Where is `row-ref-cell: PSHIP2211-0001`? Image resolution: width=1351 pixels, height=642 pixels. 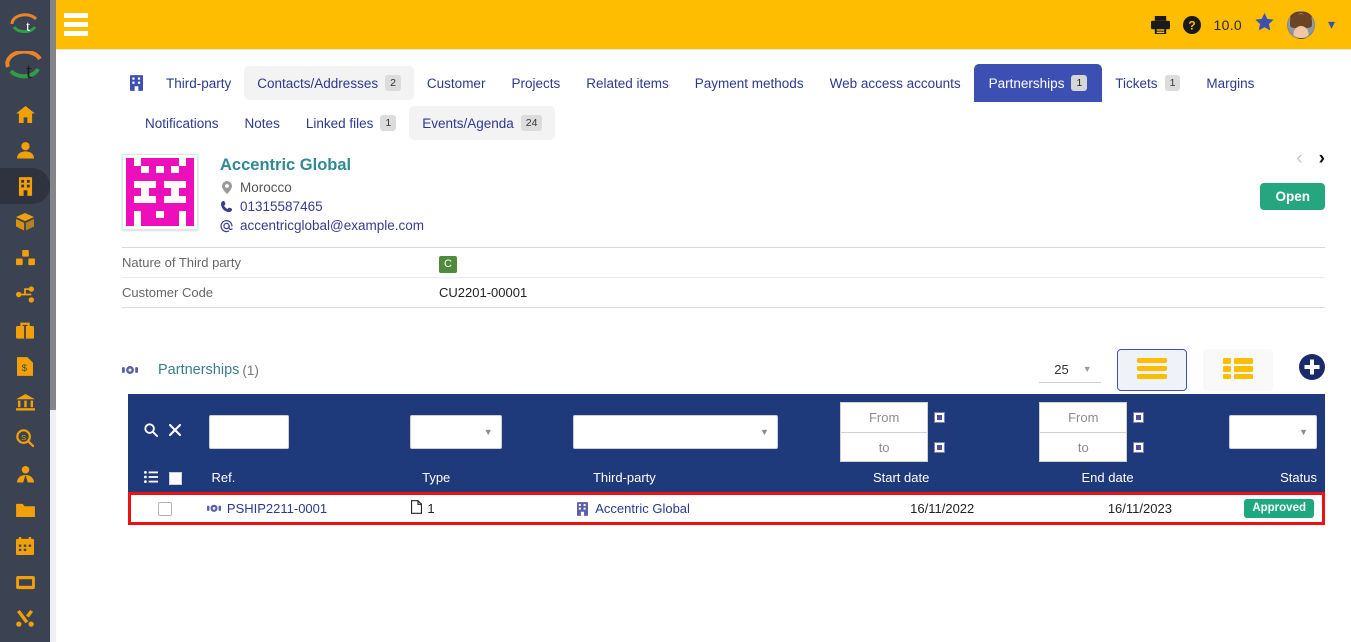
row-ref-cell: PSHIP2211-0001 is located at coordinates (301, 508).